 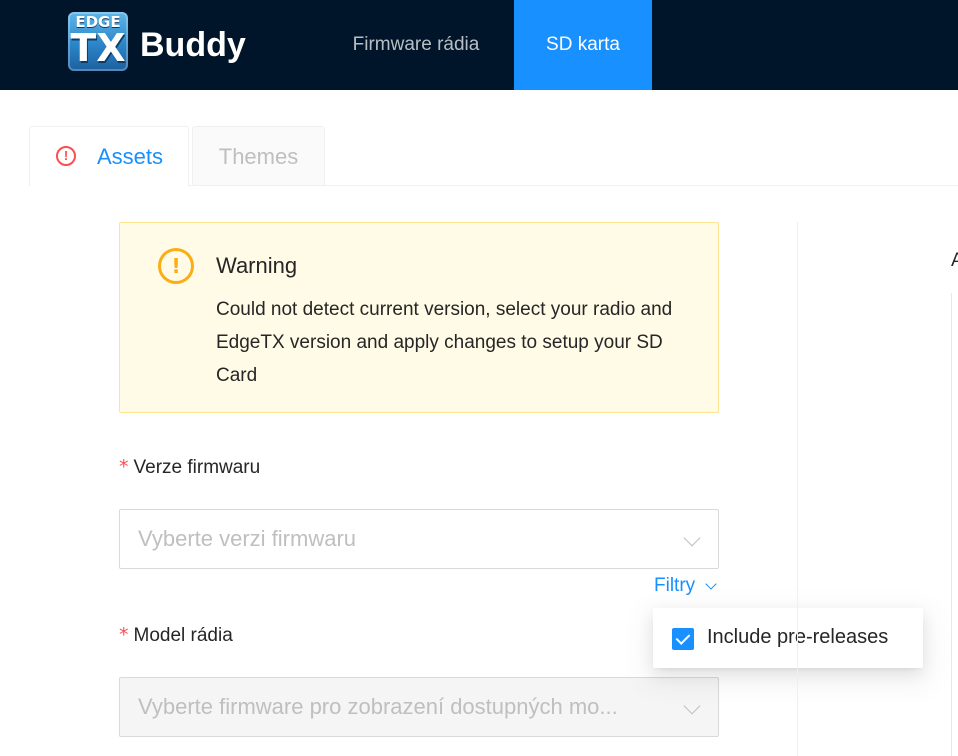 What do you see at coordinates (193, 45) in the screenshot?
I see `app-title: Buddy` at bounding box center [193, 45].